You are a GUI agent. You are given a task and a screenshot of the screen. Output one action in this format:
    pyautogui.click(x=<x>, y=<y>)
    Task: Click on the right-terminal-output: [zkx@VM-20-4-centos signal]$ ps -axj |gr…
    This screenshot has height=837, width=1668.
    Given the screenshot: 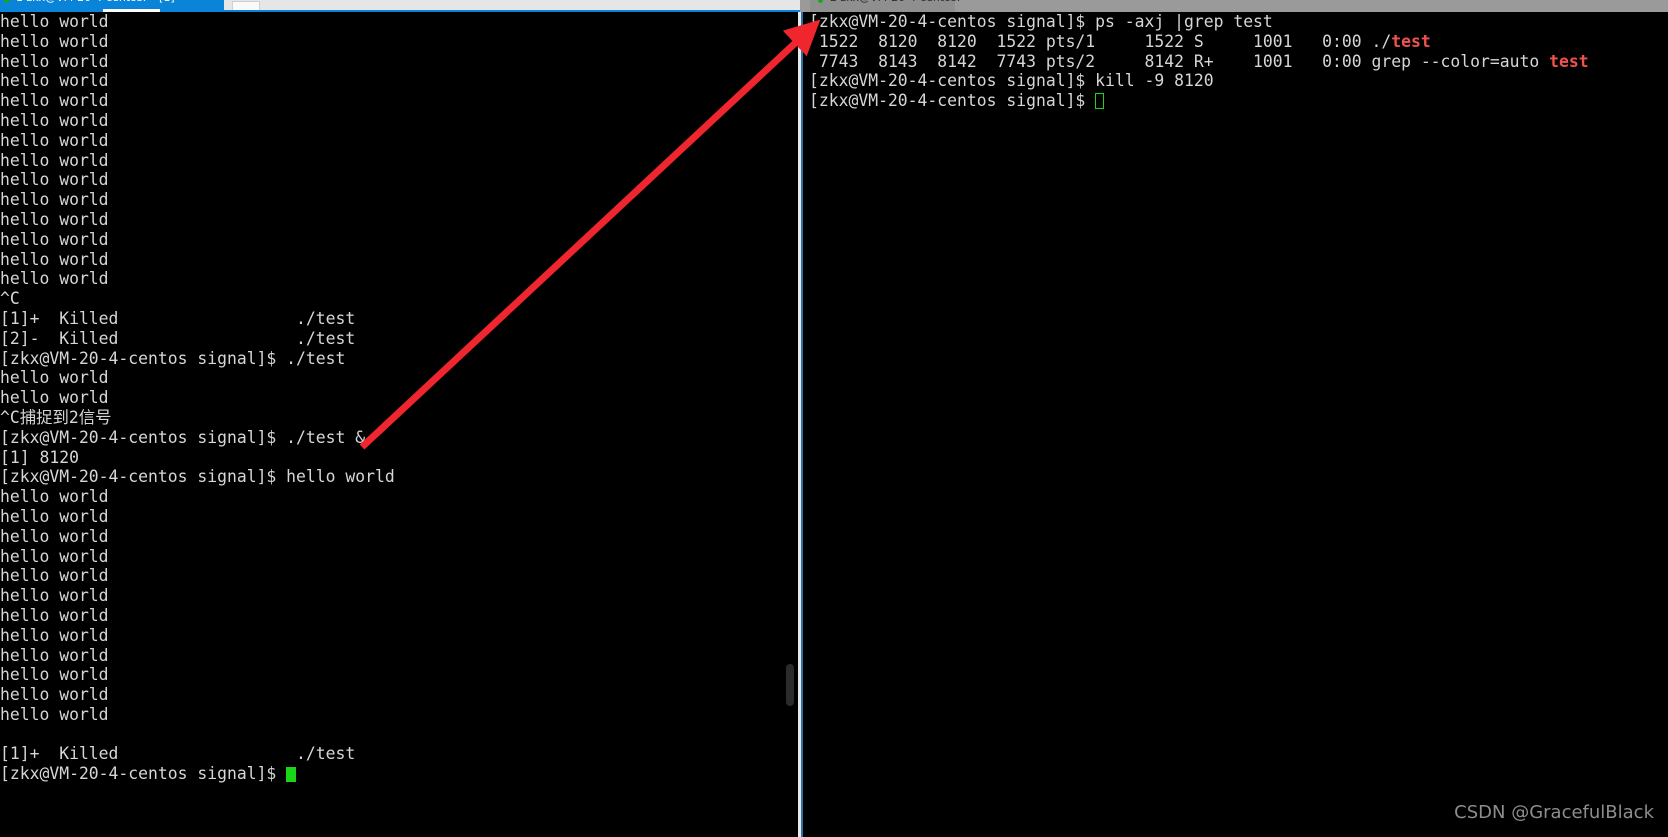 What is the action you would take?
    pyautogui.click(x=1238, y=61)
    